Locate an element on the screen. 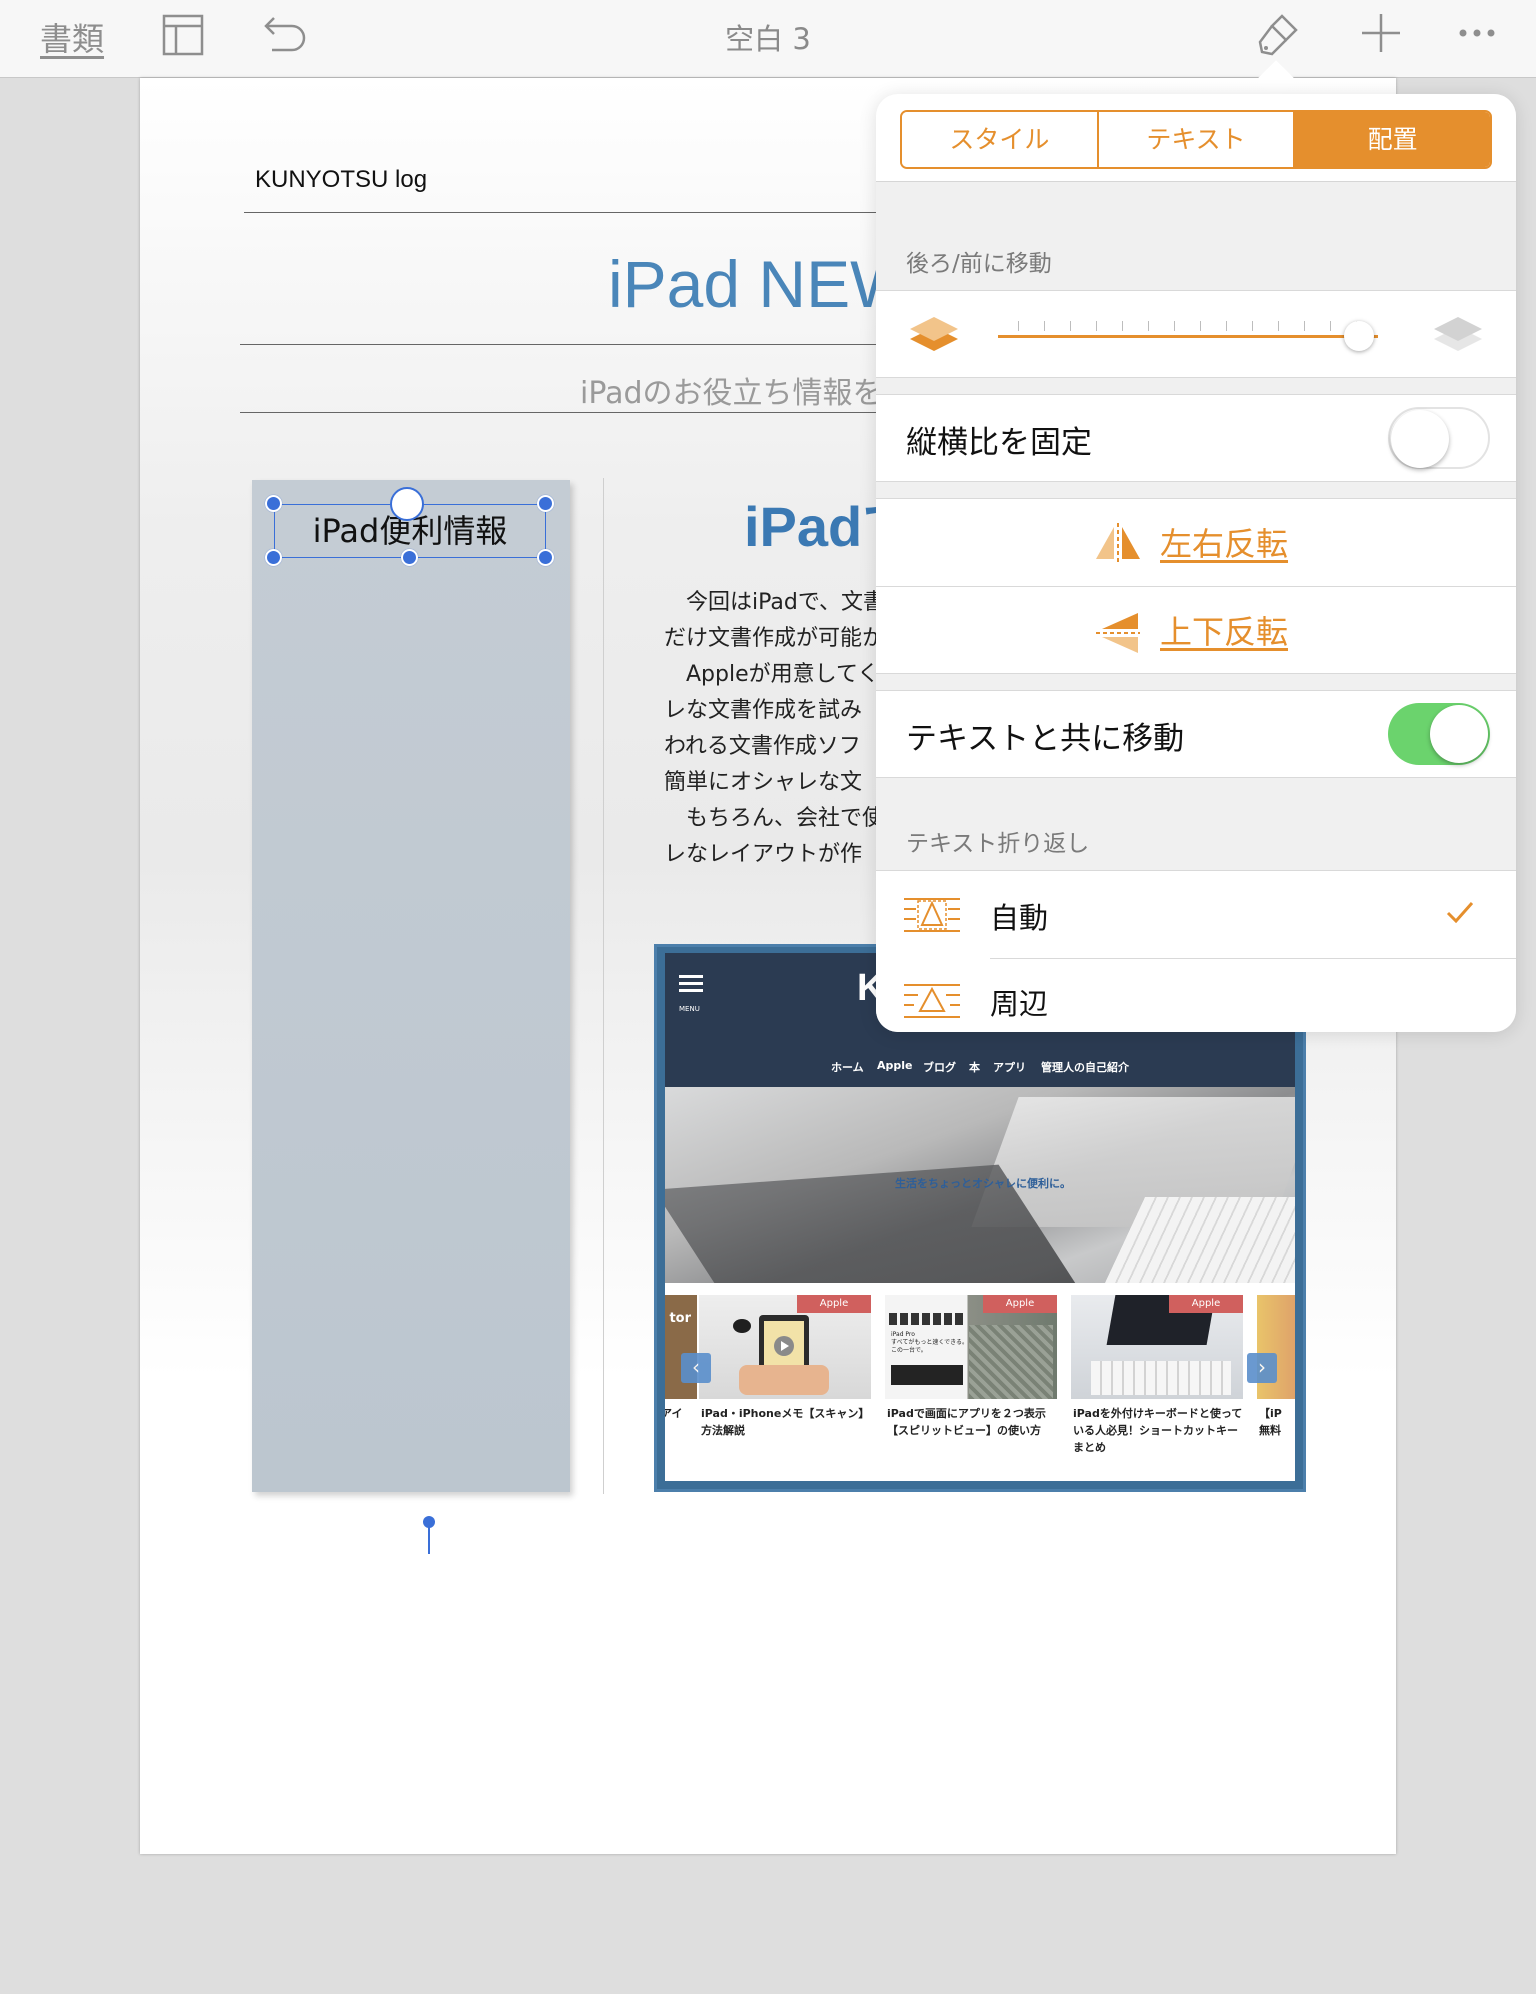 Image resolution: width=1536 pixels, height=1994 pixels. resize-handle-bottom-left is located at coordinates (273, 557).